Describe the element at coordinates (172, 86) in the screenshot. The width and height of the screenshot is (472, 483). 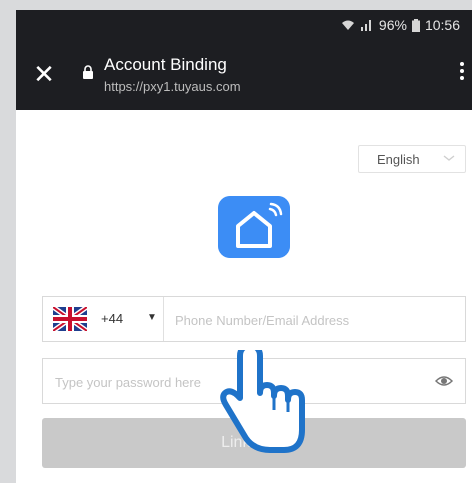
I see `page-url: https://pxy1.tuyaus.com` at that location.